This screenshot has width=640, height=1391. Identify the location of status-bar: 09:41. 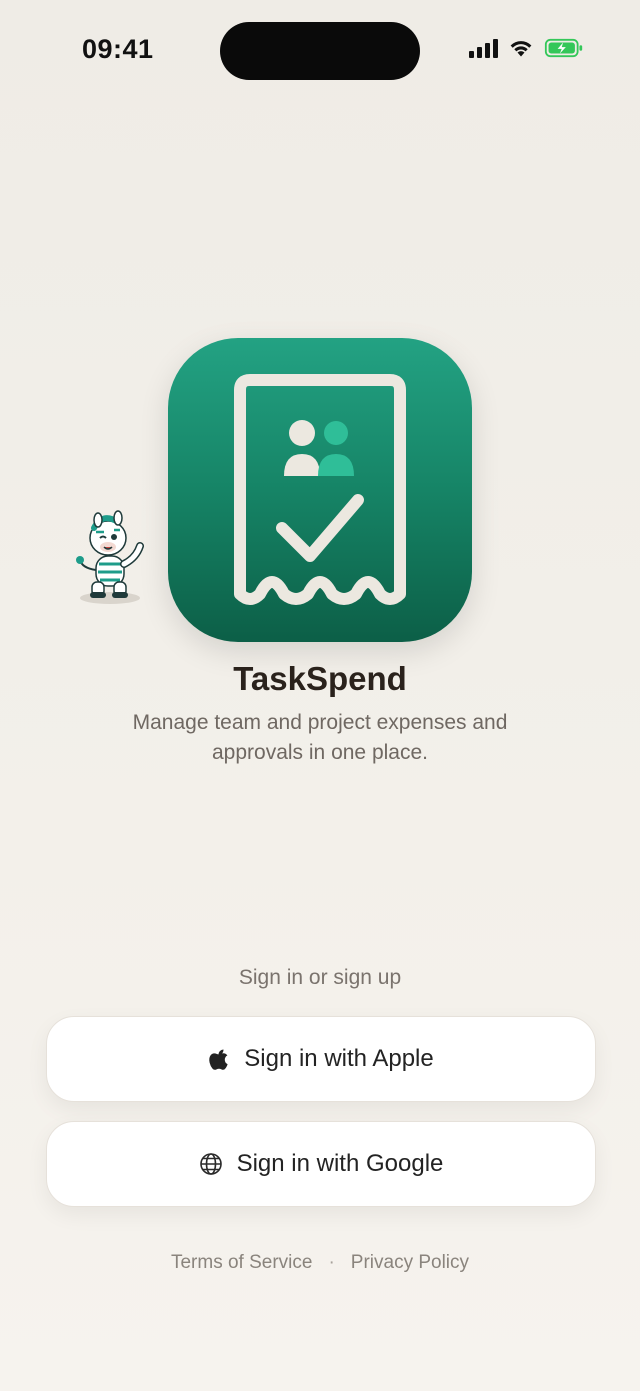
(320, 50).